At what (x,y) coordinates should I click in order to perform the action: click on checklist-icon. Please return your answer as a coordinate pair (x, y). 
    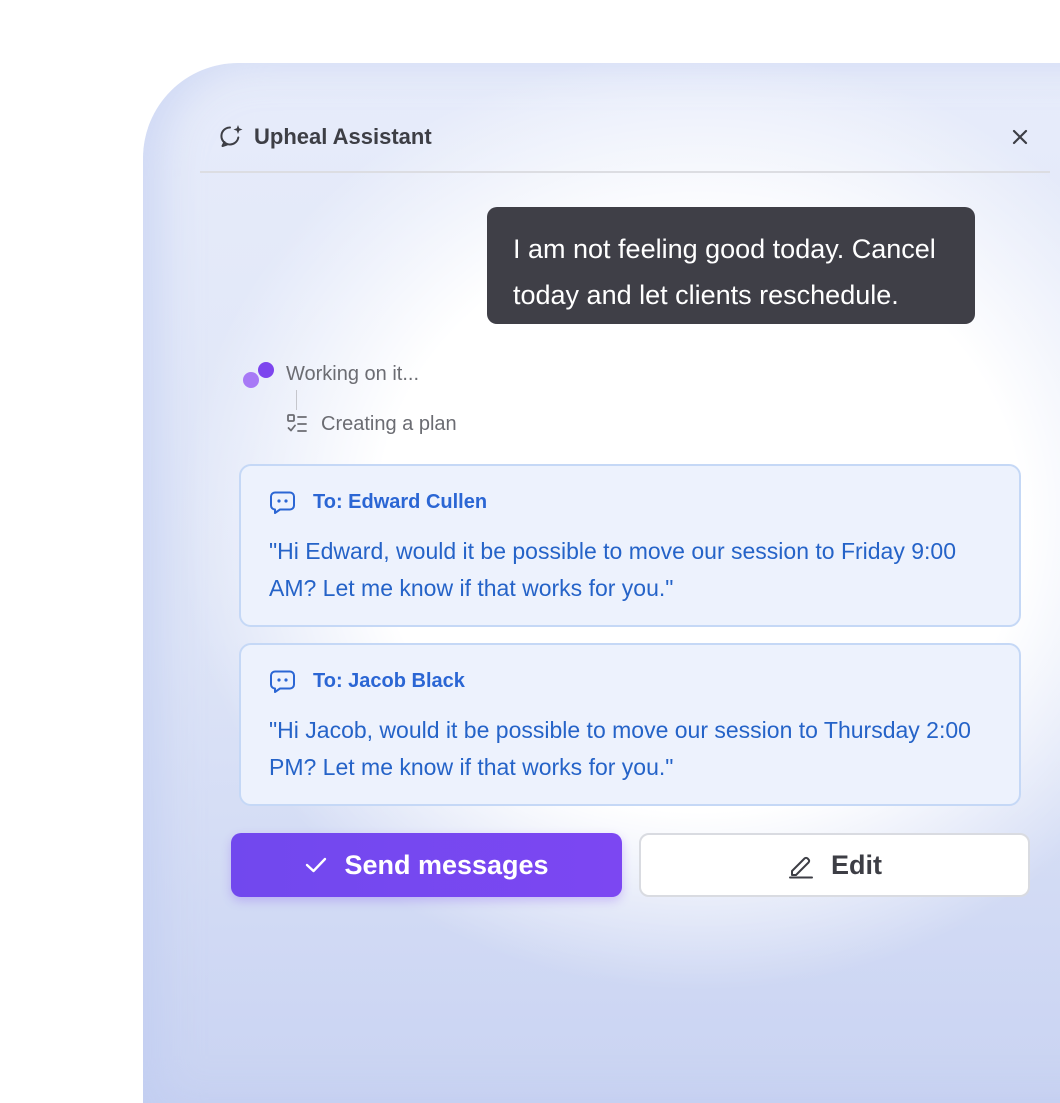
    Looking at the image, I should click on (297, 423).